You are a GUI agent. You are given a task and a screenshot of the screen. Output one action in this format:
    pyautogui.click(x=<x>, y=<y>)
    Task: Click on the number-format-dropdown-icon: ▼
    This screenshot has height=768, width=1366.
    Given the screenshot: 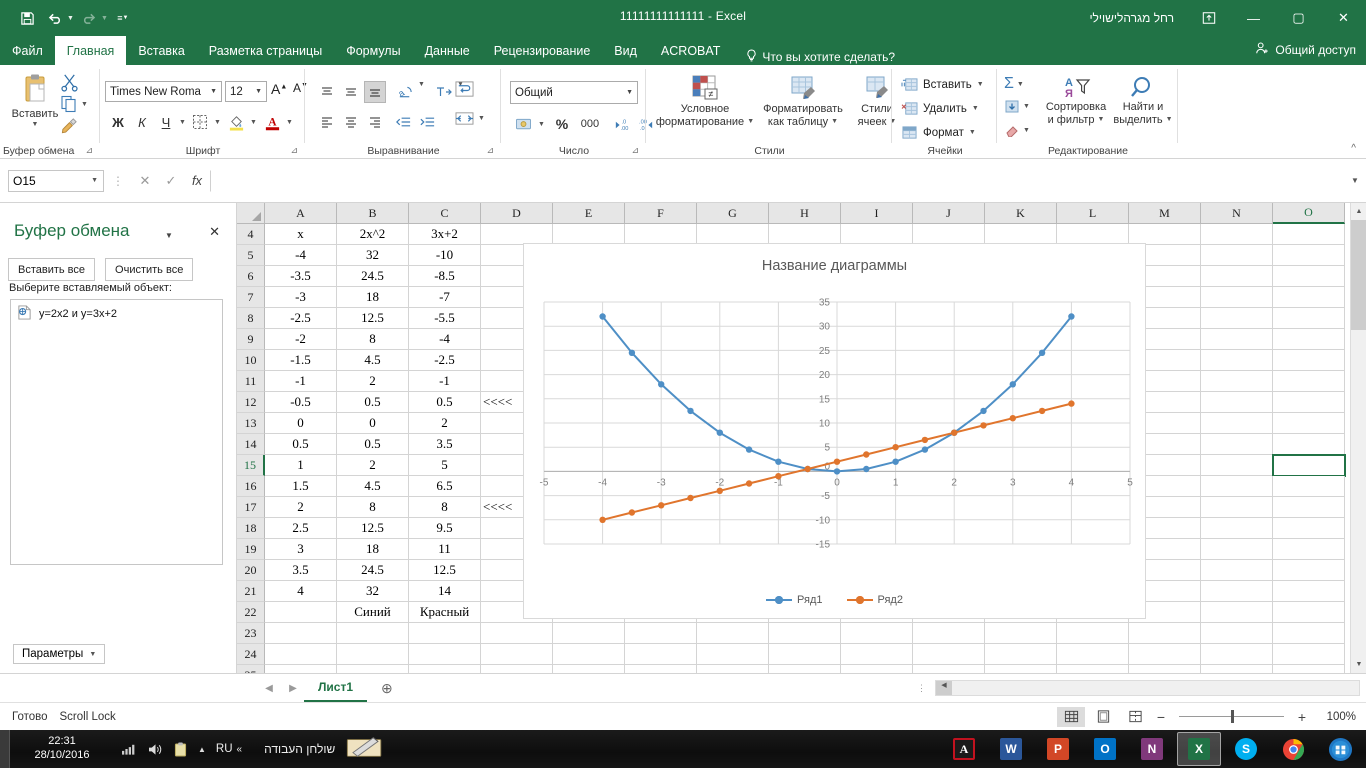 What is the action you would take?
    pyautogui.click(x=629, y=92)
    